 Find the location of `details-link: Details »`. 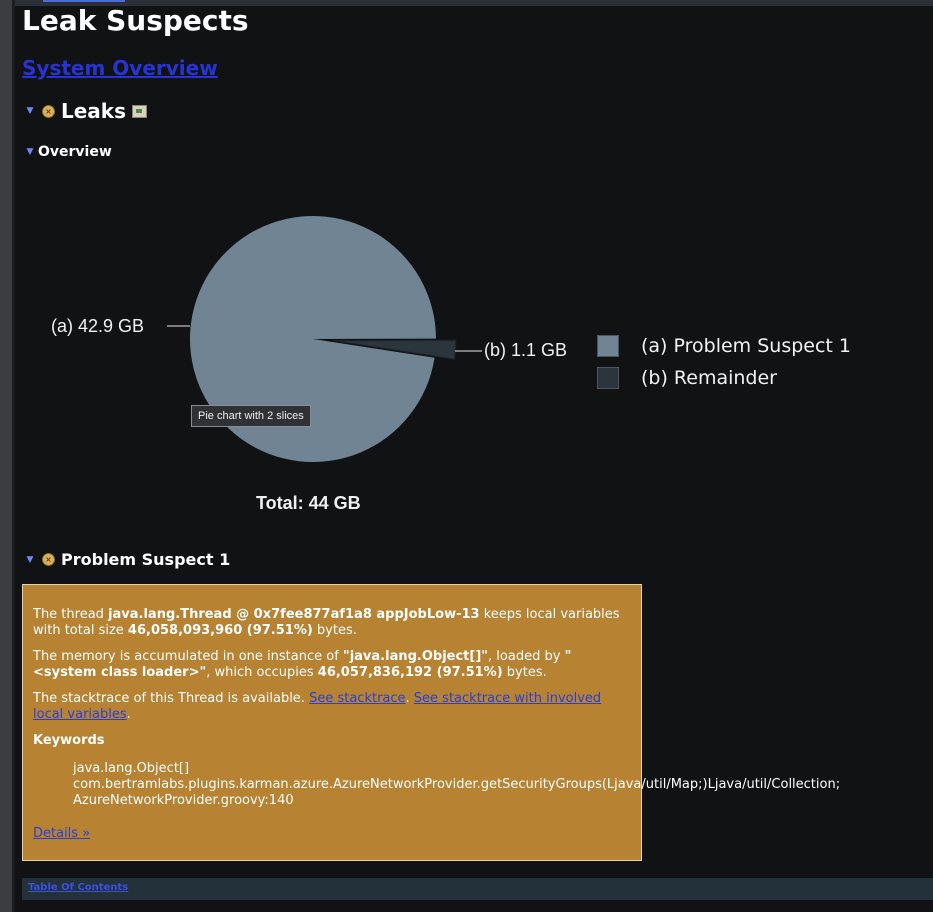

details-link: Details » is located at coordinates (332, 833).